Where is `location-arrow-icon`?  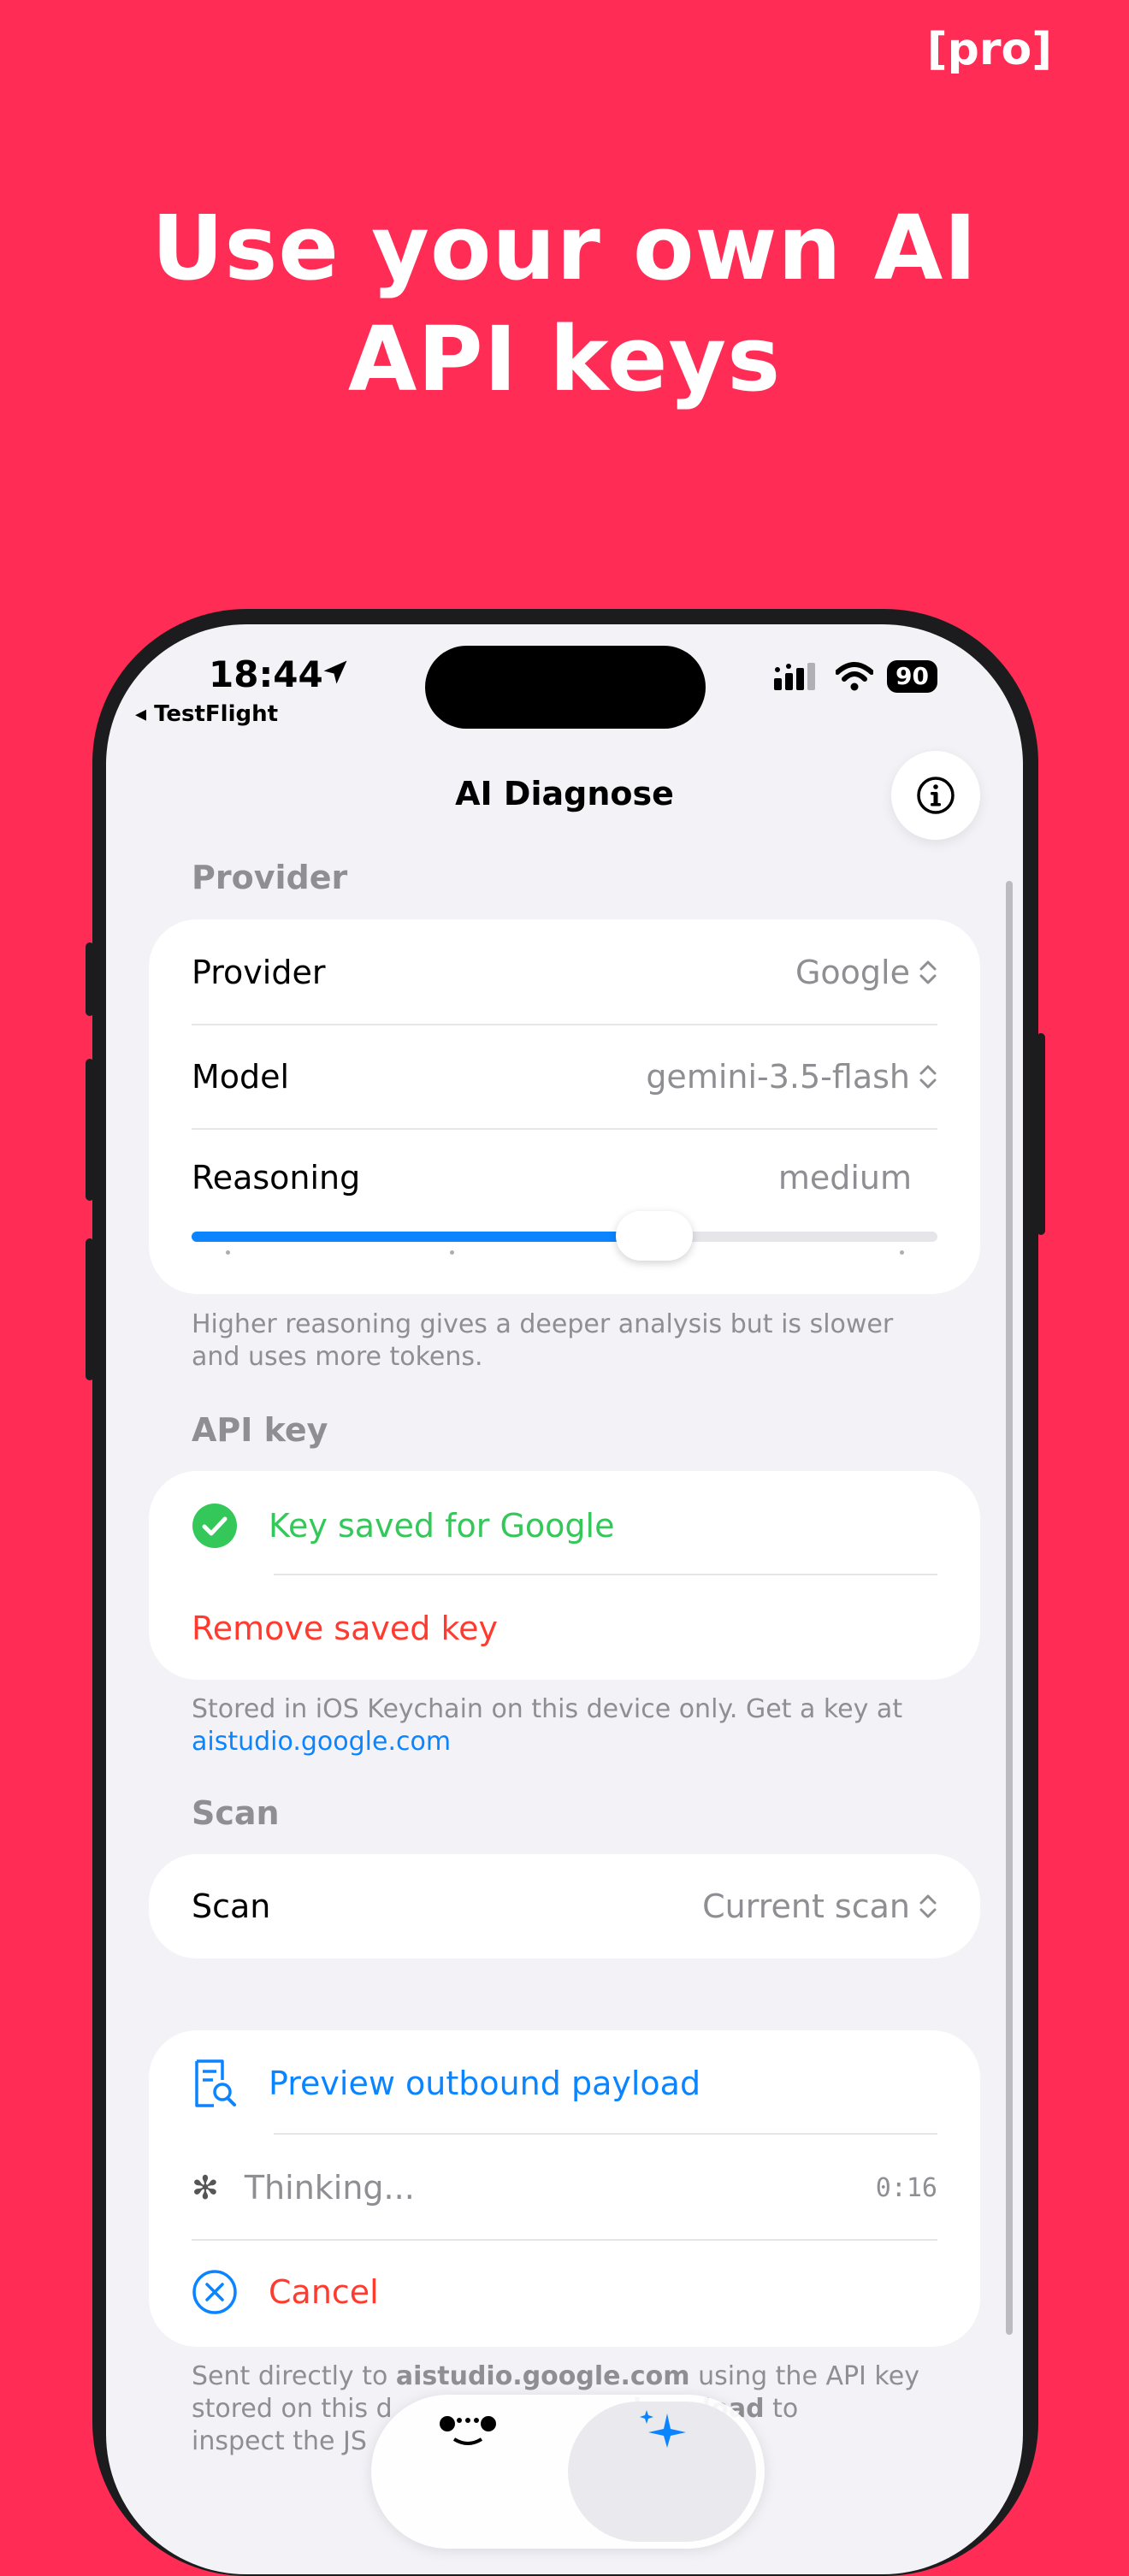
location-arrow-icon is located at coordinates (335, 672).